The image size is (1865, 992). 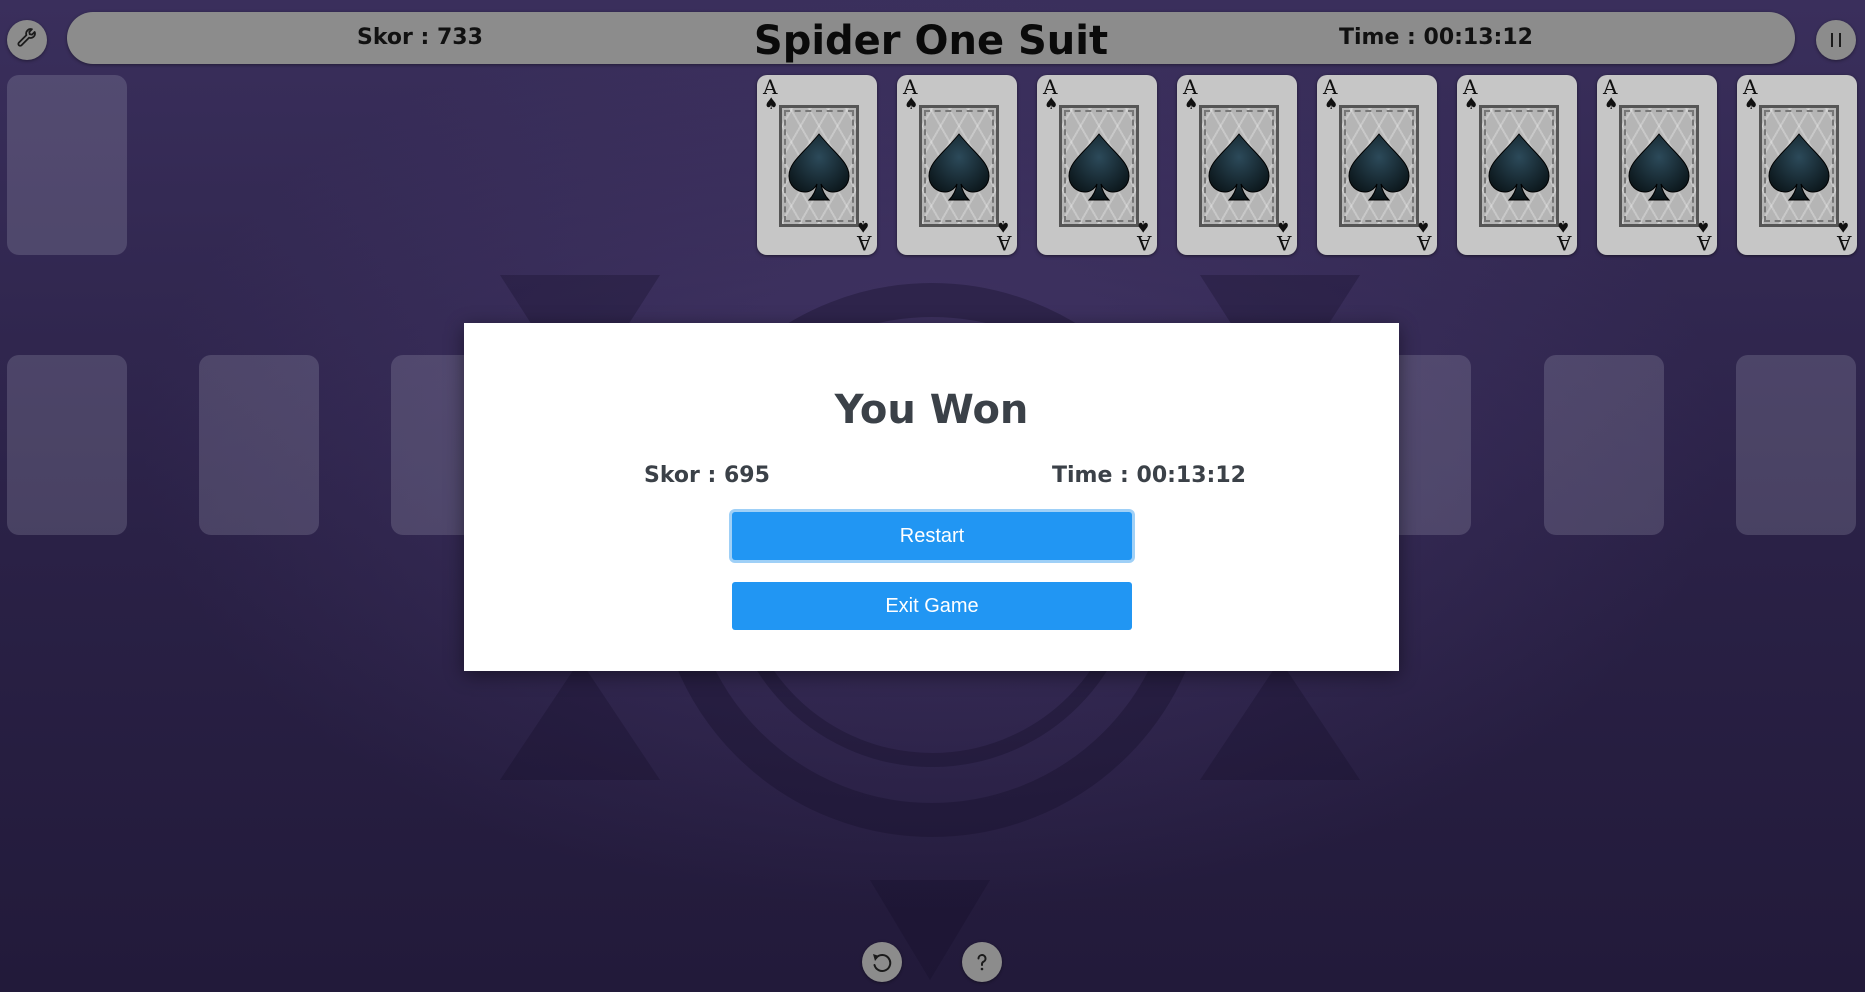 I want to click on exit-game-button: Exit Game, so click(x=932, y=606).